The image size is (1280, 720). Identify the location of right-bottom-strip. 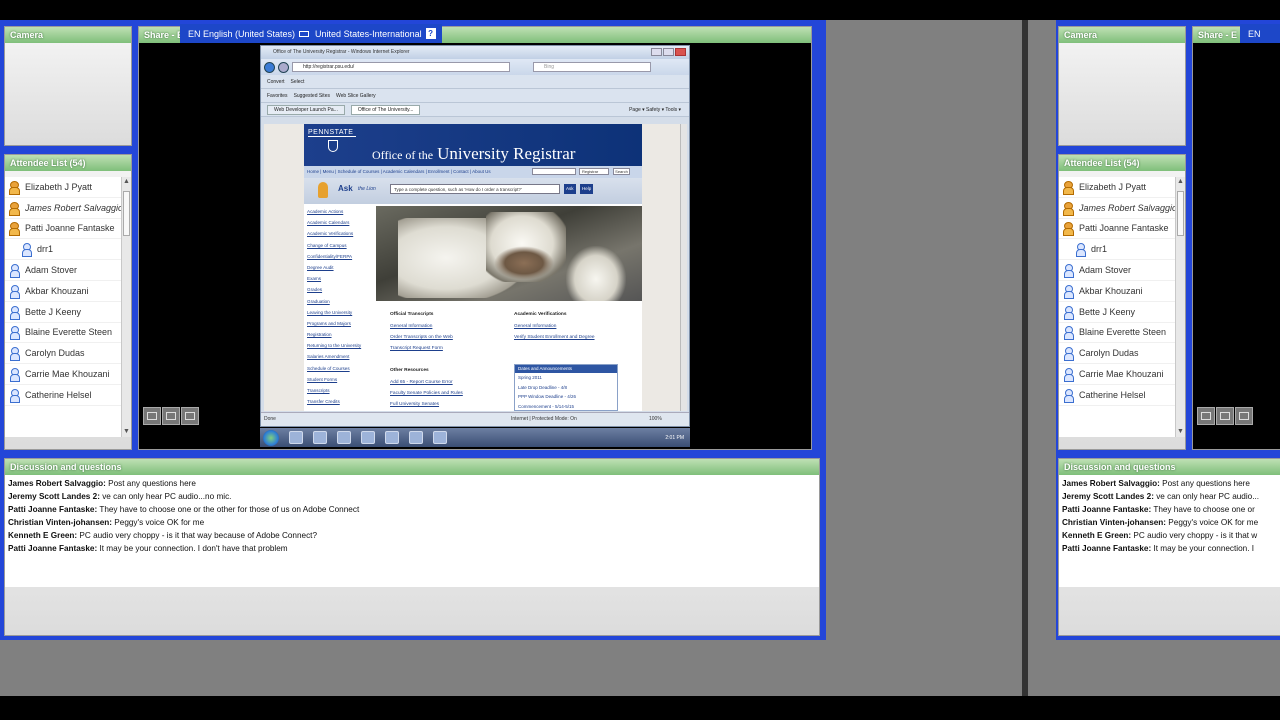
(1154, 668).